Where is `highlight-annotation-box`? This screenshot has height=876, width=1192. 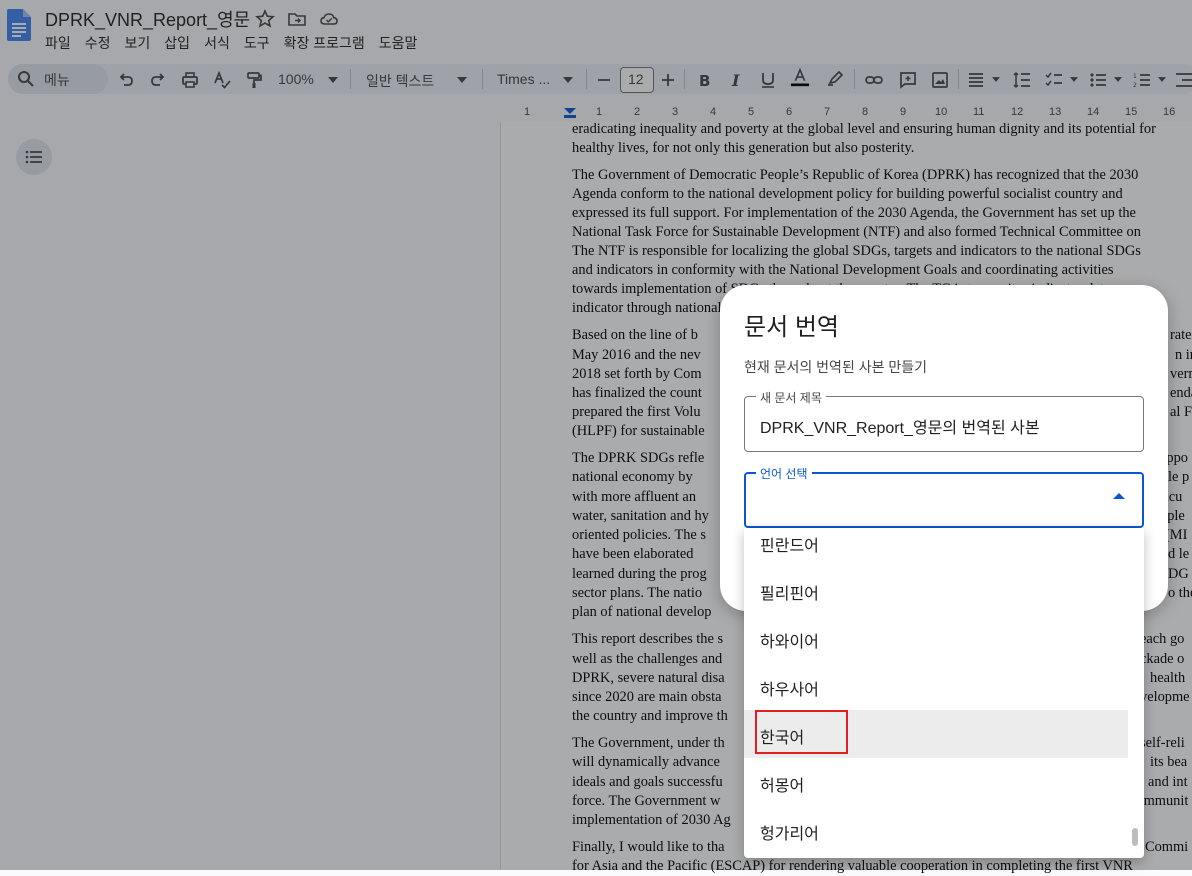 highlight-annotation-box is located at coordinates (801, 732).